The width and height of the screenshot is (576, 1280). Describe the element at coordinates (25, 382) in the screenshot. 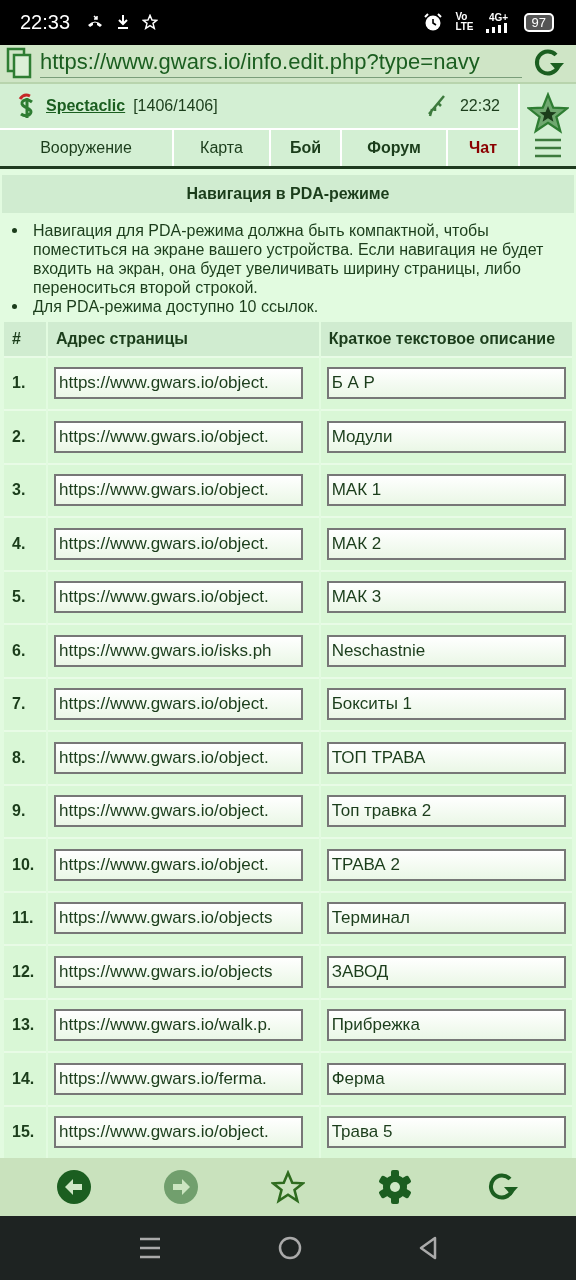

I see `row-number: 1.` at that location.